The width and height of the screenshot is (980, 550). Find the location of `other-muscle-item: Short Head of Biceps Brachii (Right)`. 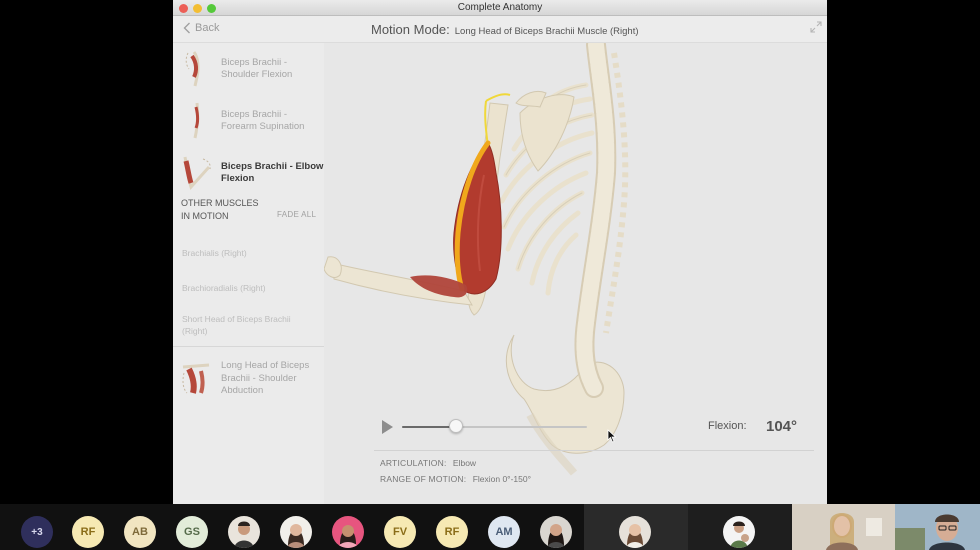

other-muscle-item: Short Head of Biceps Brachii (Right) is located at coordinates (244, 325).